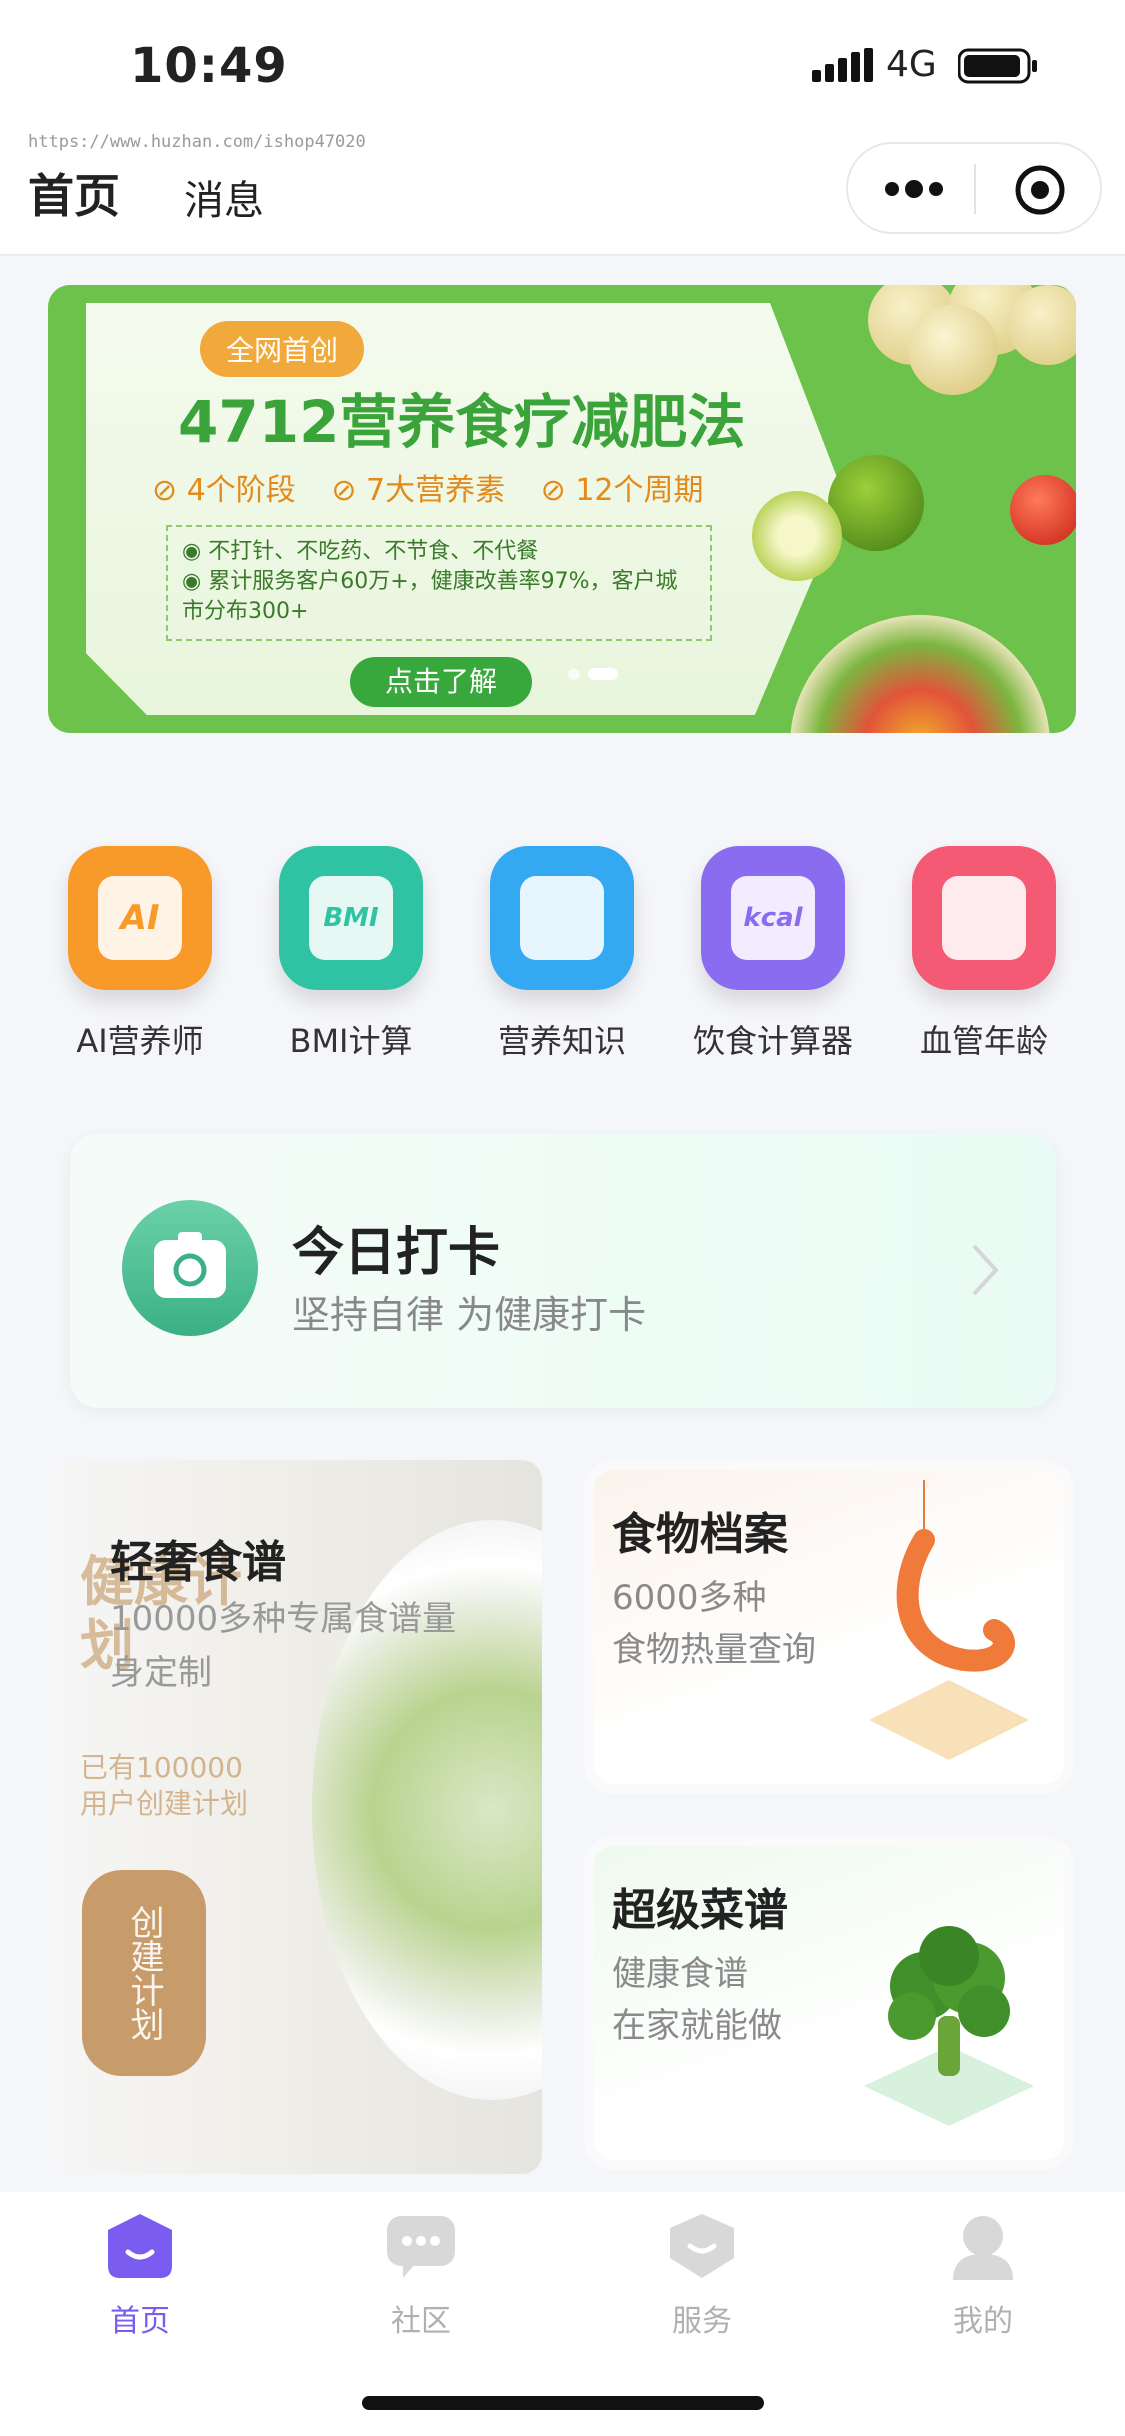 This screenshot has width=1125, height=2436. I want to click on vascular-age-icon, so click(984, 918).